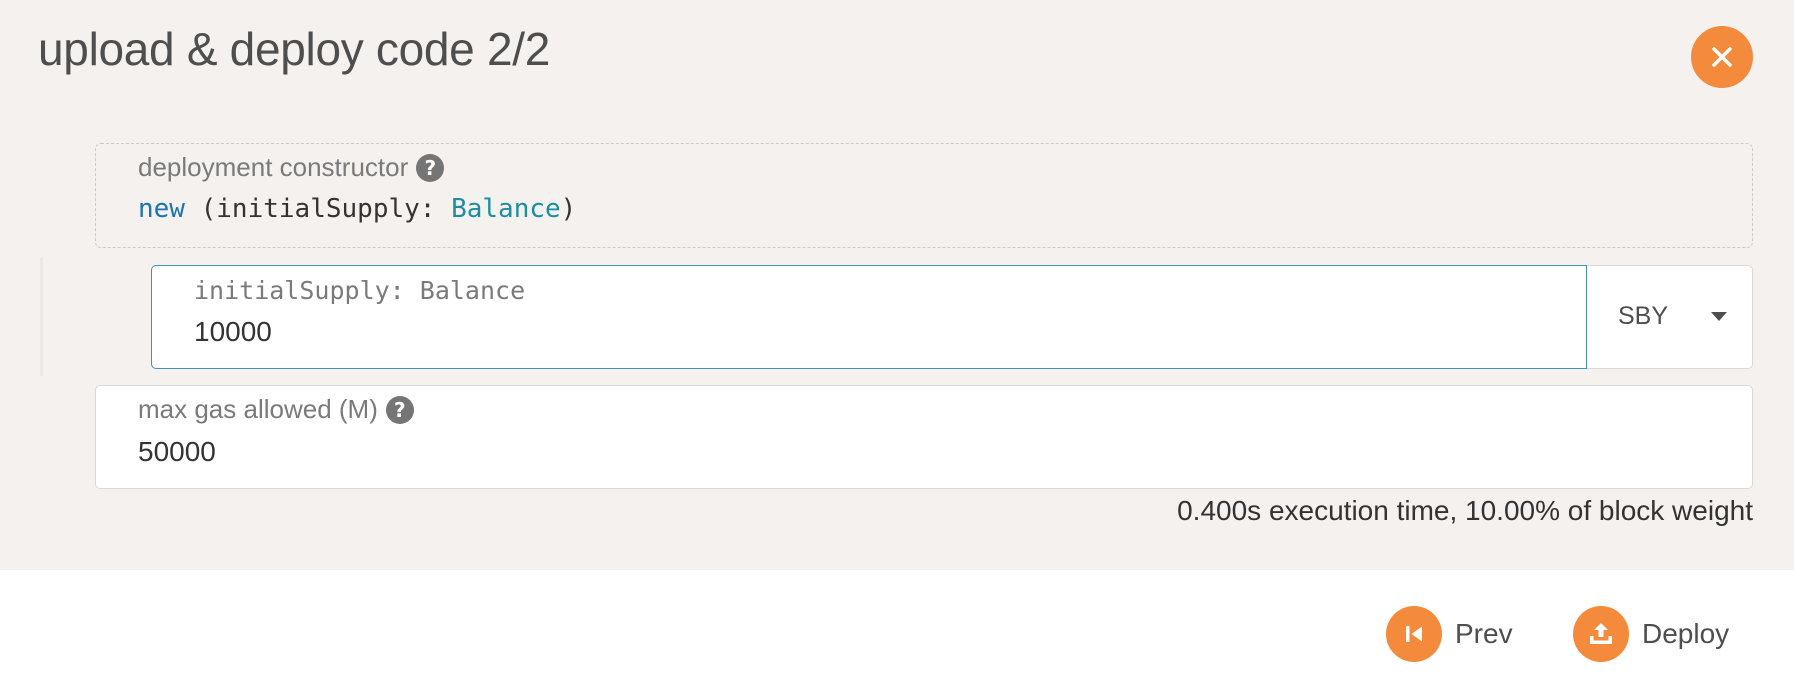 The height and width of the screenshot is (698, 1794). I want to click on deploy-label: Deploy, so click(1686, 633).